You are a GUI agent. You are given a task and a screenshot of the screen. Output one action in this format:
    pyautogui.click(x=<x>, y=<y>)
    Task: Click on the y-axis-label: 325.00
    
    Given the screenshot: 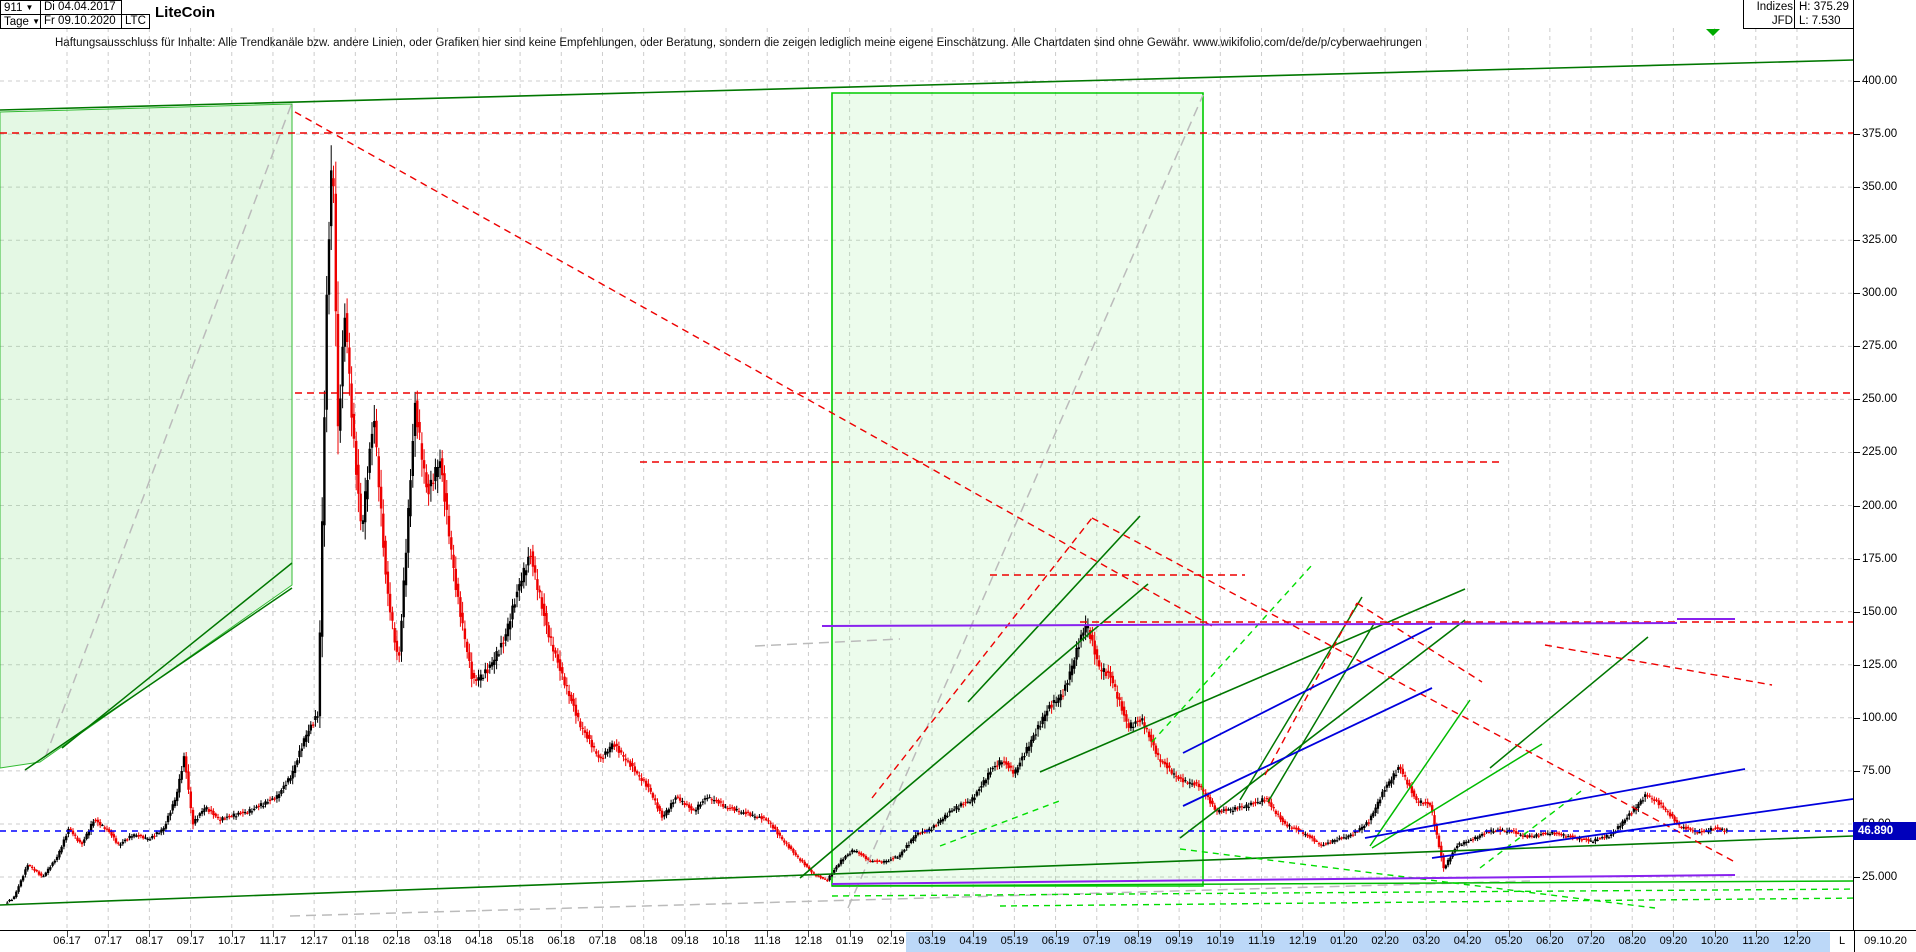 What is the action you would take?
    pyautogui.click(x=1880, y=240)
    